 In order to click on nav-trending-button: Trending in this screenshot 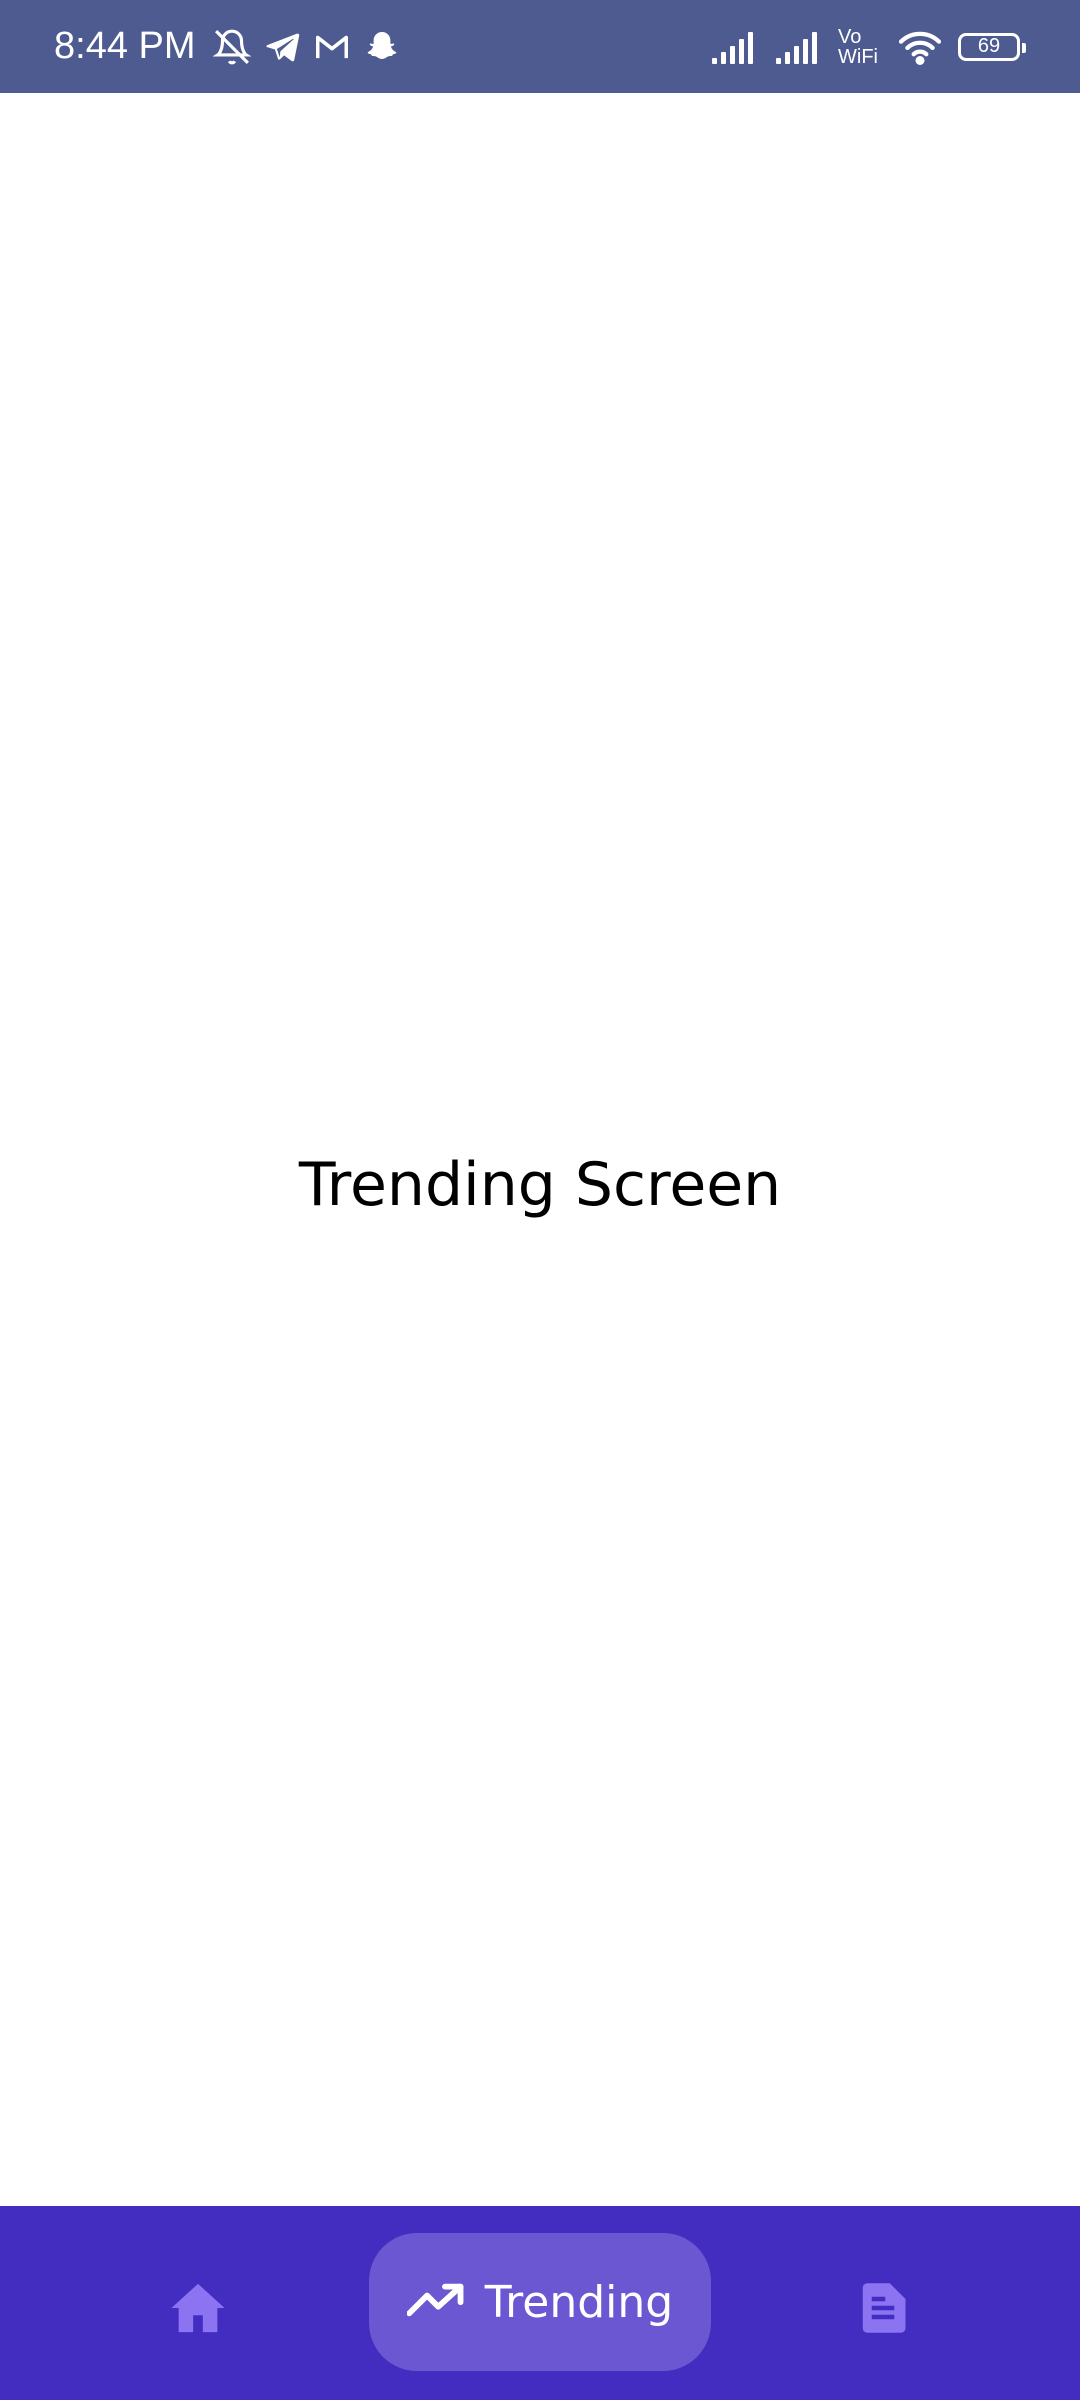, I will do `click(540, 2302)`.